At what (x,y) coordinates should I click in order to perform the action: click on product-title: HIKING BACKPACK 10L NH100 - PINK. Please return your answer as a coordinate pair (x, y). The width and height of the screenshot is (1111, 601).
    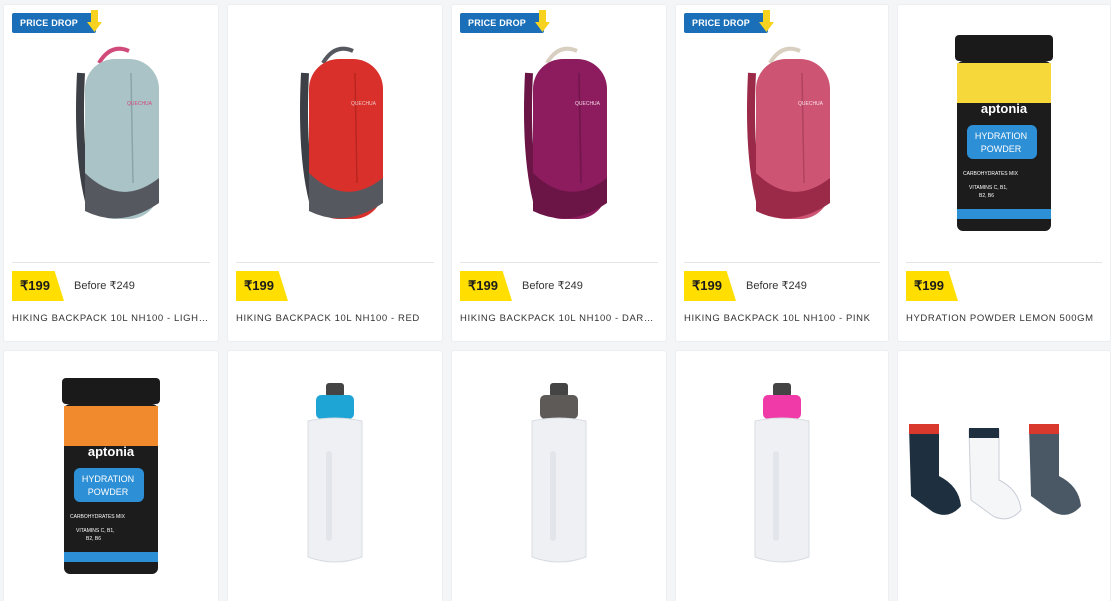
    Looking at the image, I should click on (782, 318).